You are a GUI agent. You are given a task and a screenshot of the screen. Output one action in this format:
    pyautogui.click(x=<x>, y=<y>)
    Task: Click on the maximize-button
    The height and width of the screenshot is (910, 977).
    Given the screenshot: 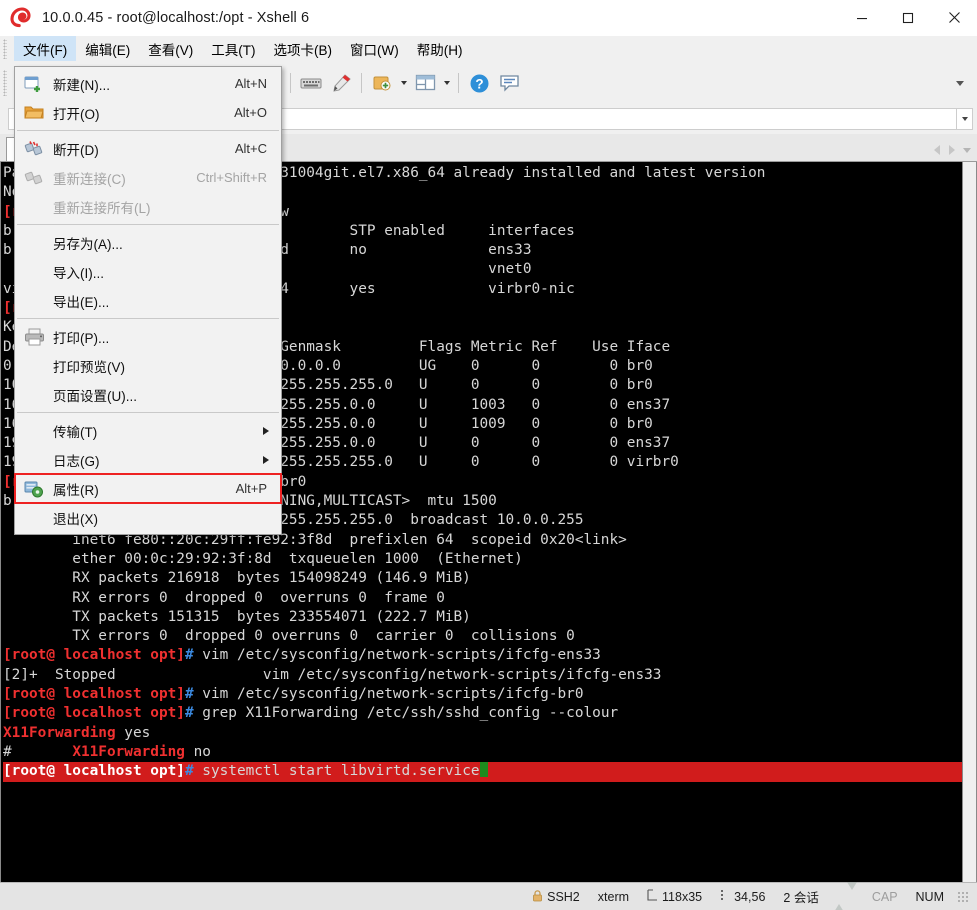 What is the action you would take?
    pyautogui.click(x=908, y=18)
    